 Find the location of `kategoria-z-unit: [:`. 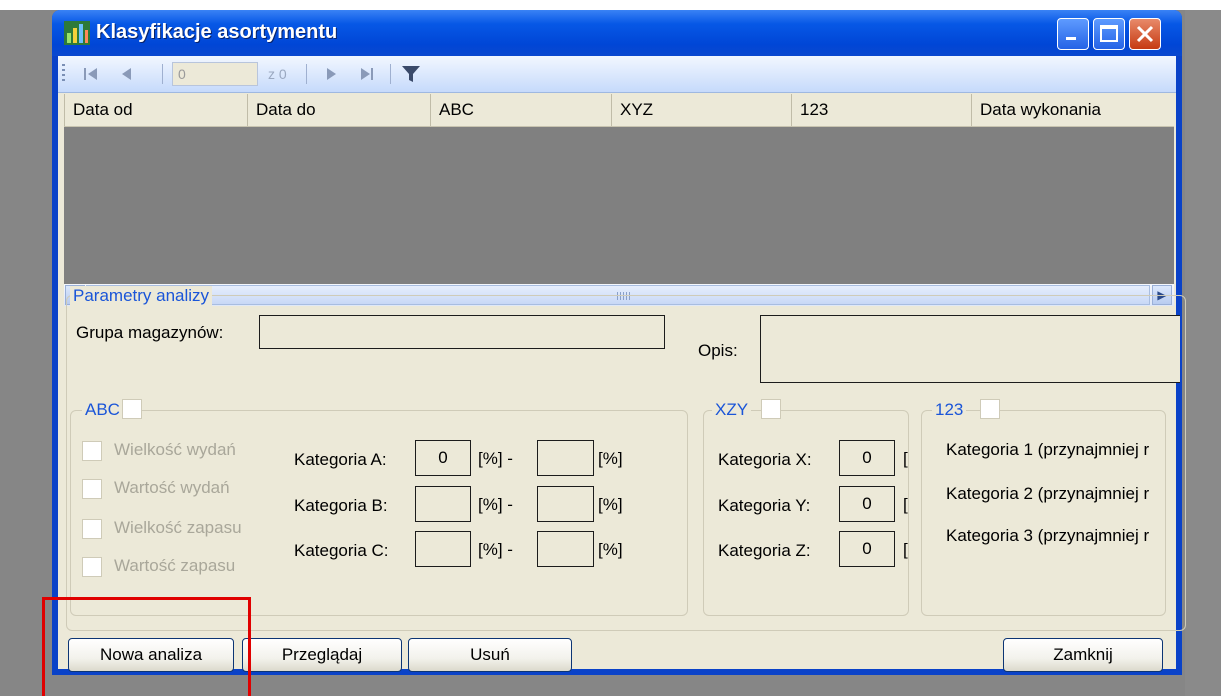

kategoria-z-unit: [: is located at coordinates (906, 549).